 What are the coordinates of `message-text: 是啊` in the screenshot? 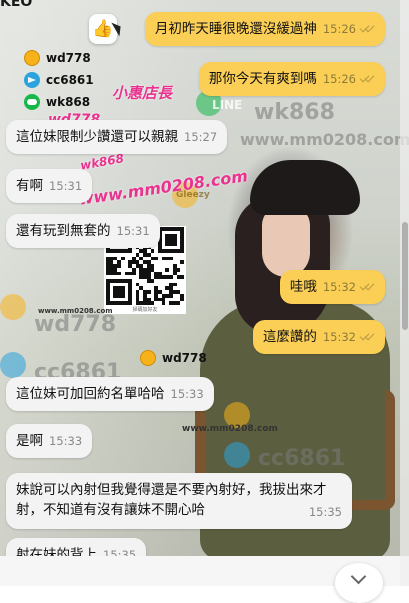 It's located at (29, 441).